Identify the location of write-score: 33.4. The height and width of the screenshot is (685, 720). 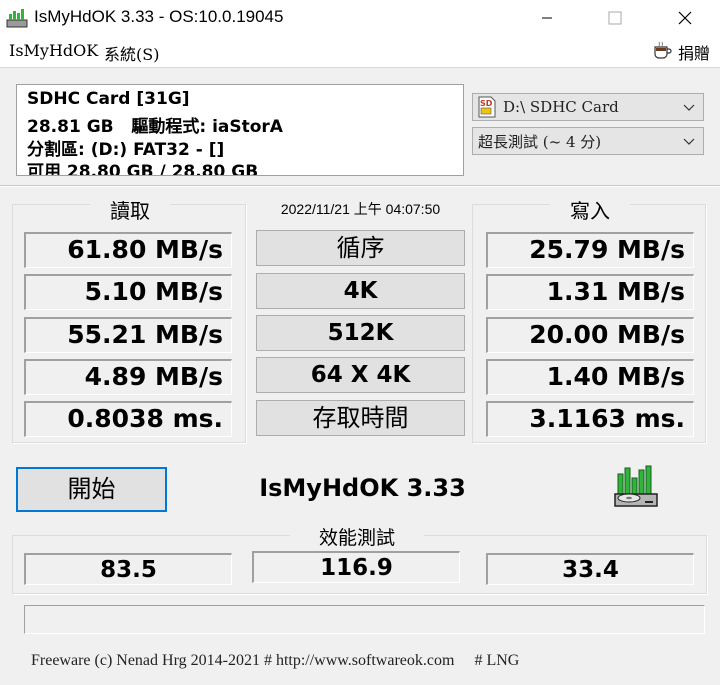
(590, 569).